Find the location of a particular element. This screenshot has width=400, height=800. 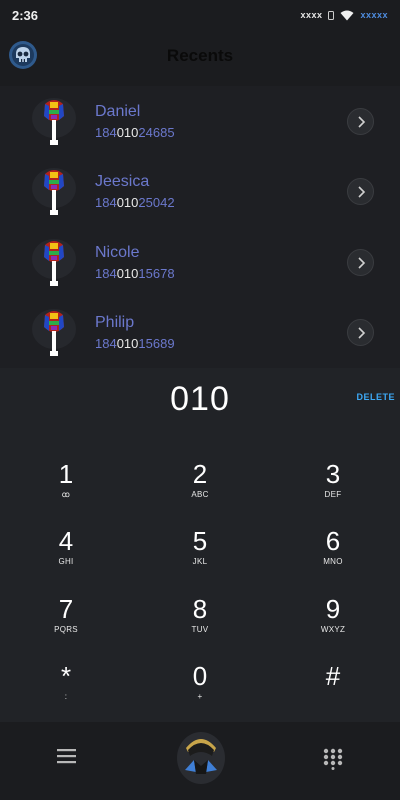

contact-name: Daniel is located at coordinates (118, 111).